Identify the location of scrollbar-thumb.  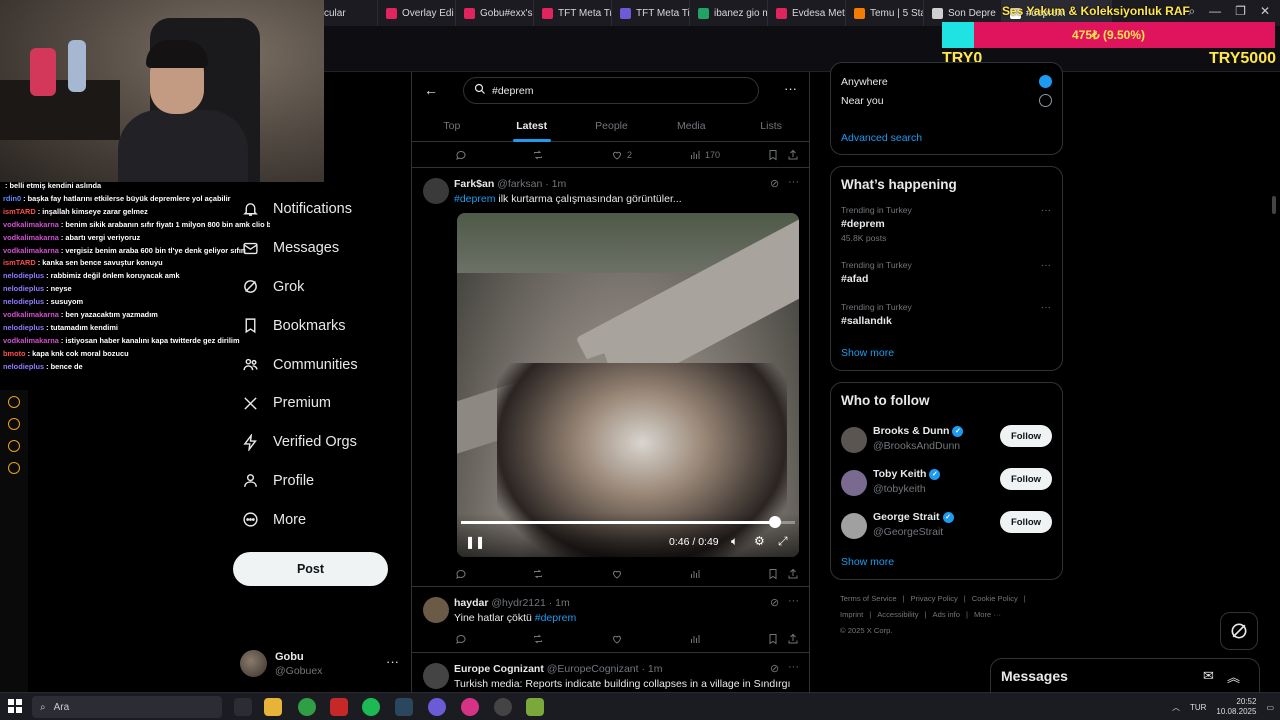
(1274, 205).